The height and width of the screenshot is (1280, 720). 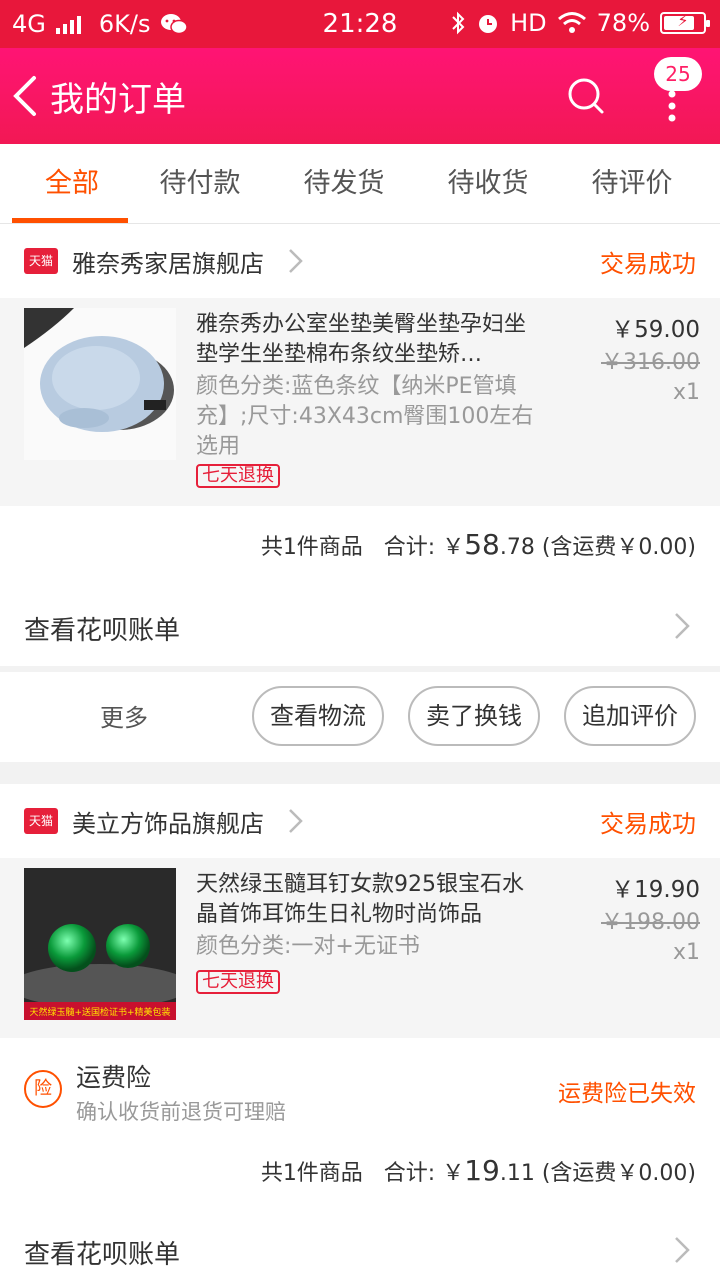 What do you see at coordinates (623, 23) in the screenshot?
I see `battery-percent: 78%` at bounding box center [623, 23].